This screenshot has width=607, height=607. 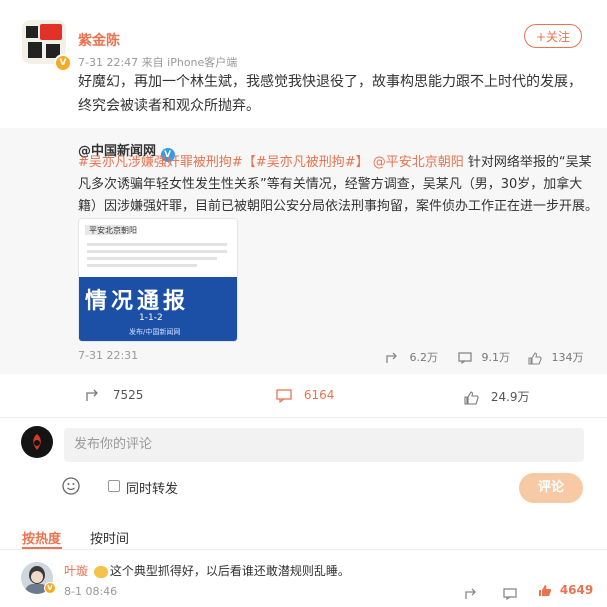 I want to click on comment-reply-icon, so click(x=510, y=594).